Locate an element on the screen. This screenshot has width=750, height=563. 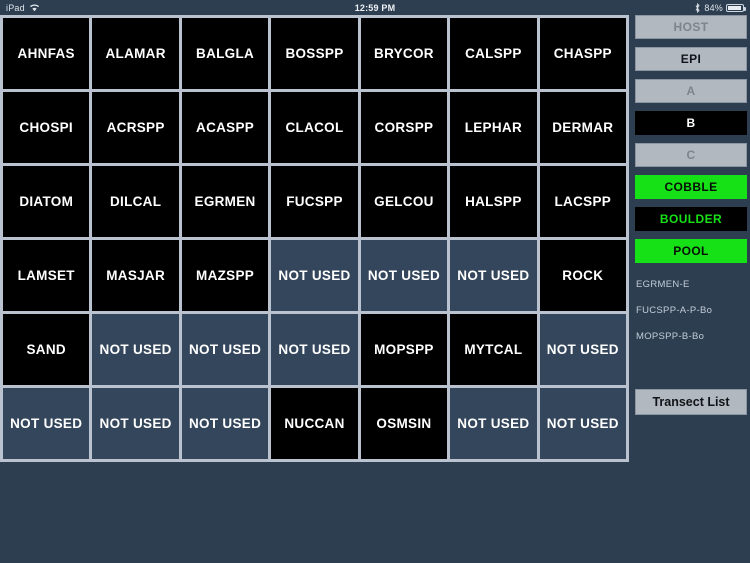
grid-cell: EGRMEN is located at coordinates (225, 201).